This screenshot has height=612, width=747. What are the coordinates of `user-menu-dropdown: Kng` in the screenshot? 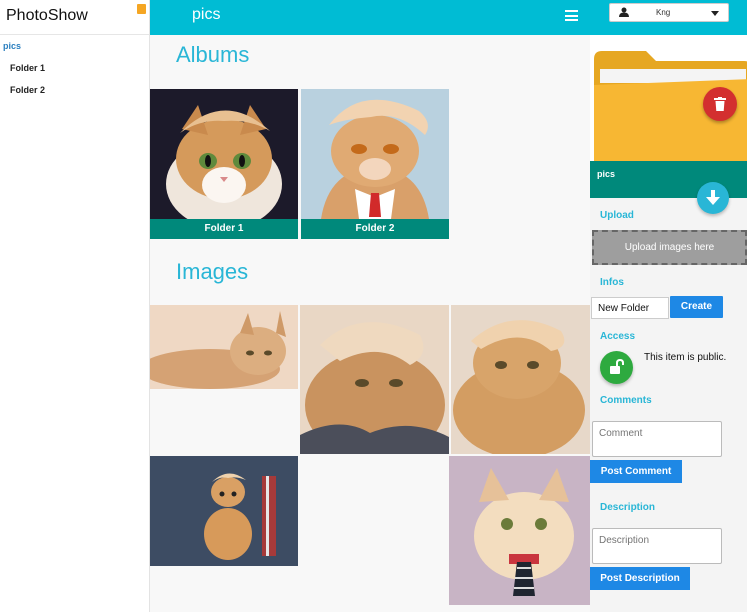 It's located at (669, 12).